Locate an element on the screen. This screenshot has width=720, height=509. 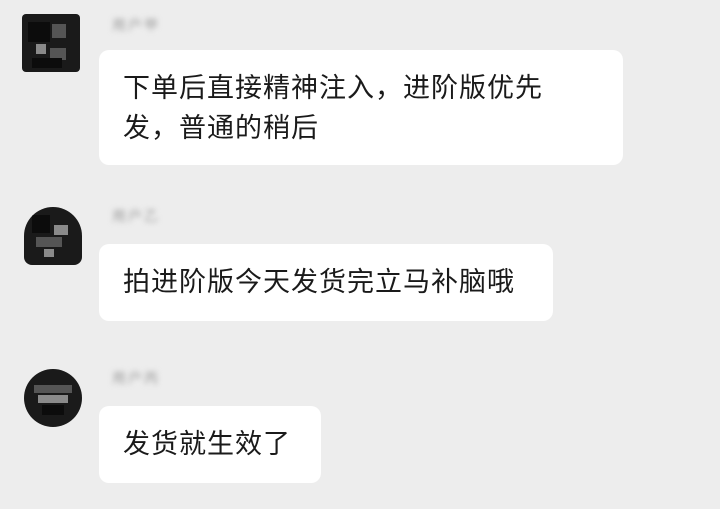
message-bubble: 拍进阶版今天发货完立马补脑哦 is located at coordinates (326, 282).